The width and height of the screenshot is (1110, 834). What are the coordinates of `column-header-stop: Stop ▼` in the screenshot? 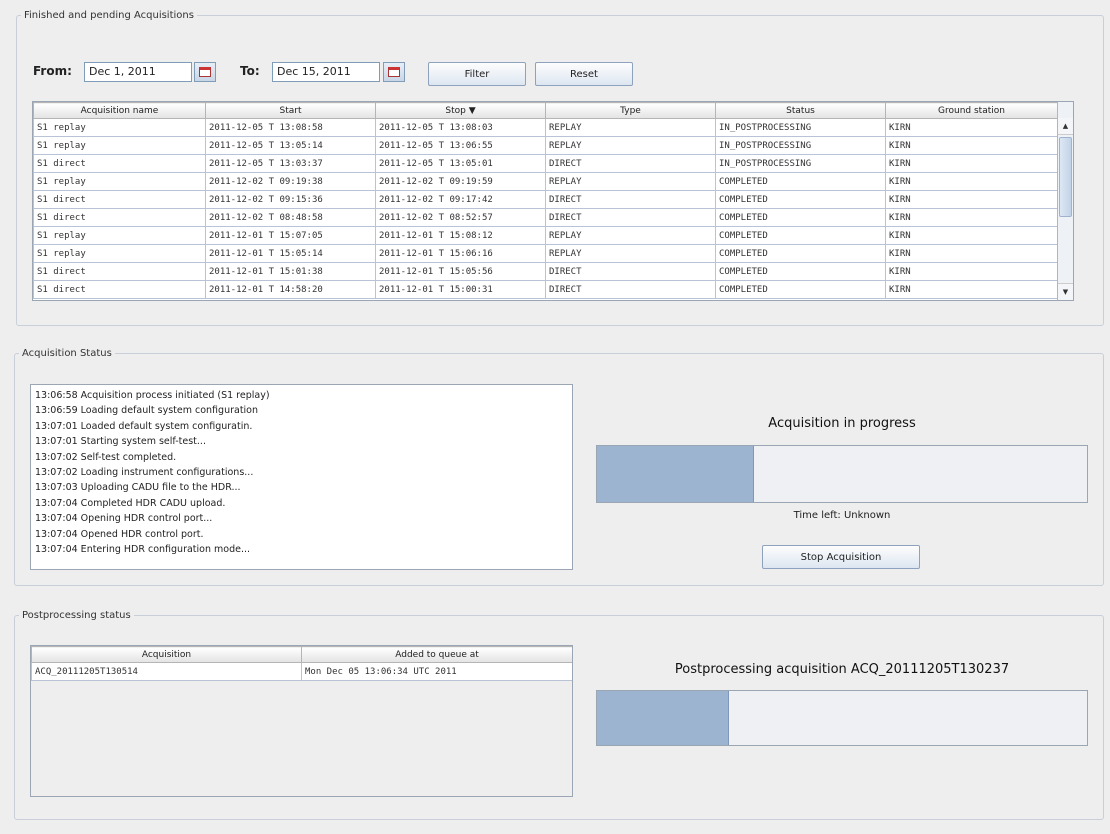 It's located at (460, 110).